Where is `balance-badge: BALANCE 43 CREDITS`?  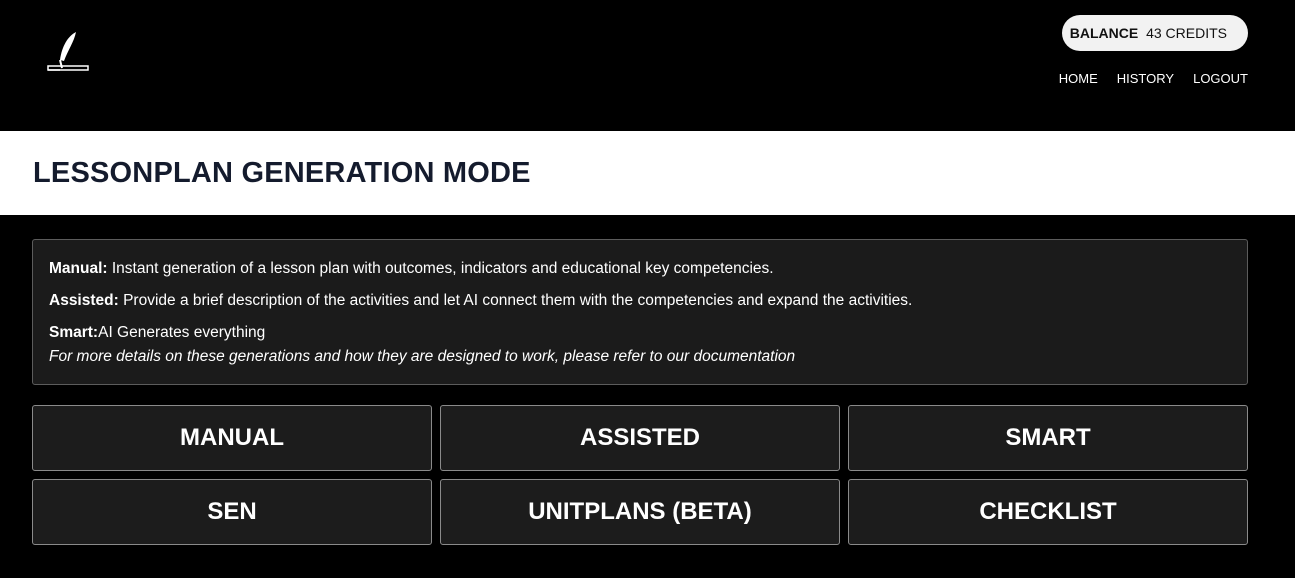
balance-badge: BALANCE 43 CREDITS is located at coordinates (1154, 33).